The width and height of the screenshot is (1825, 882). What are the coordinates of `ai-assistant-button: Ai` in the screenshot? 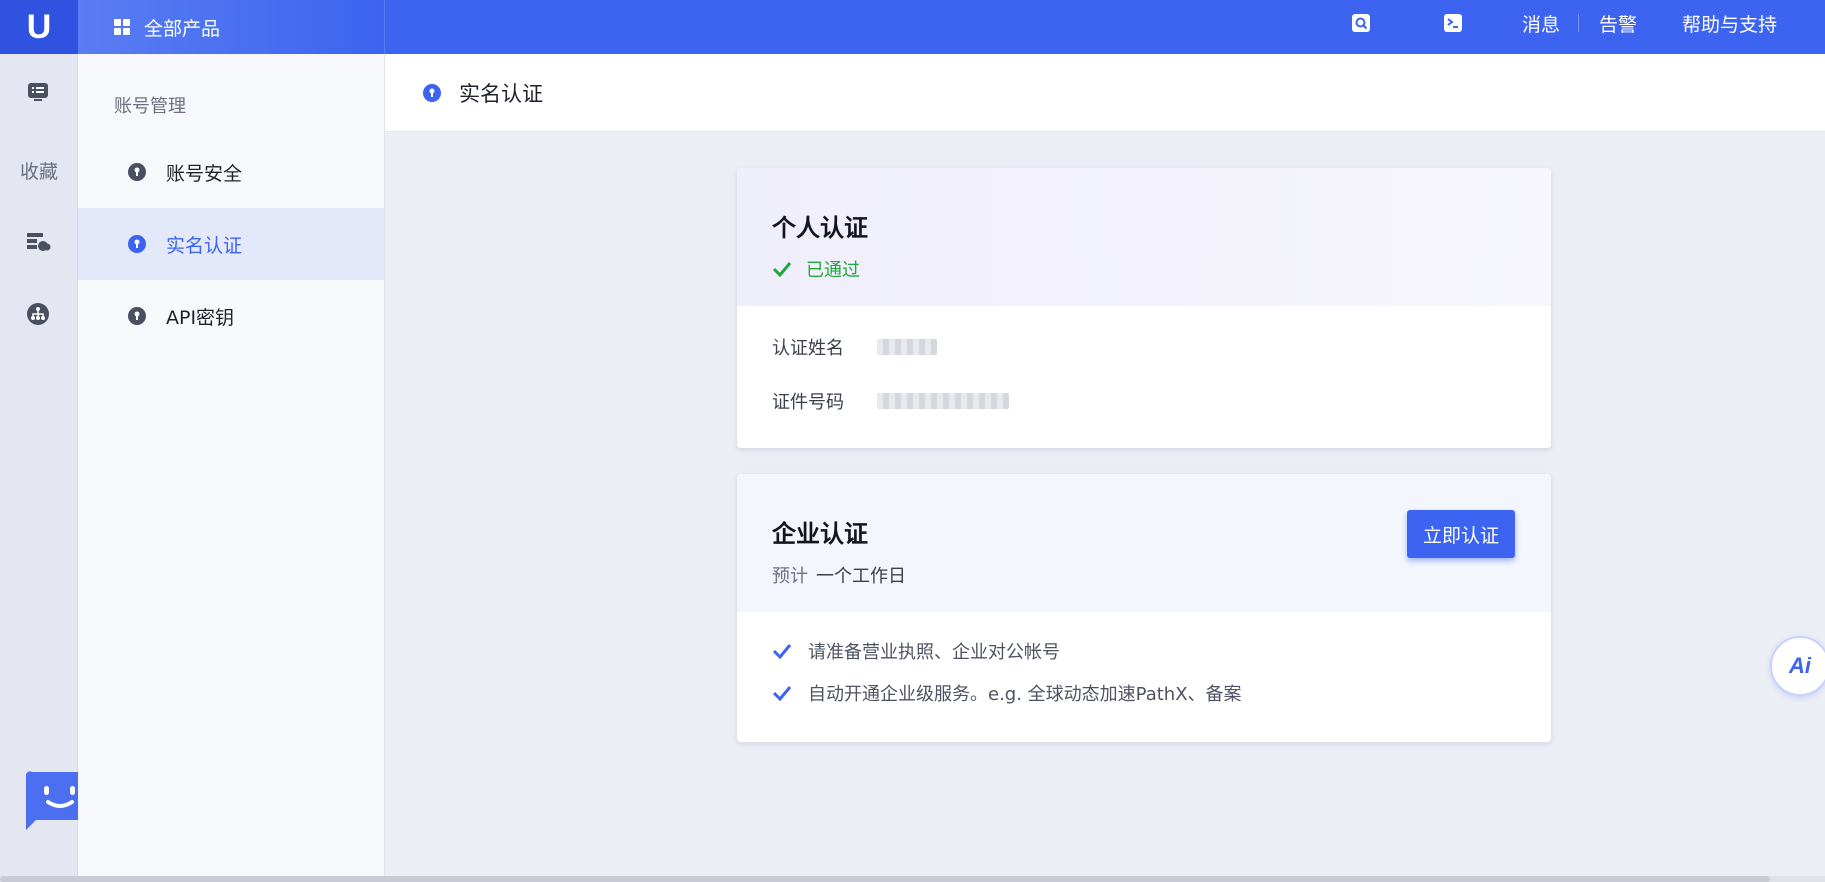 It's located at (1797, 666).